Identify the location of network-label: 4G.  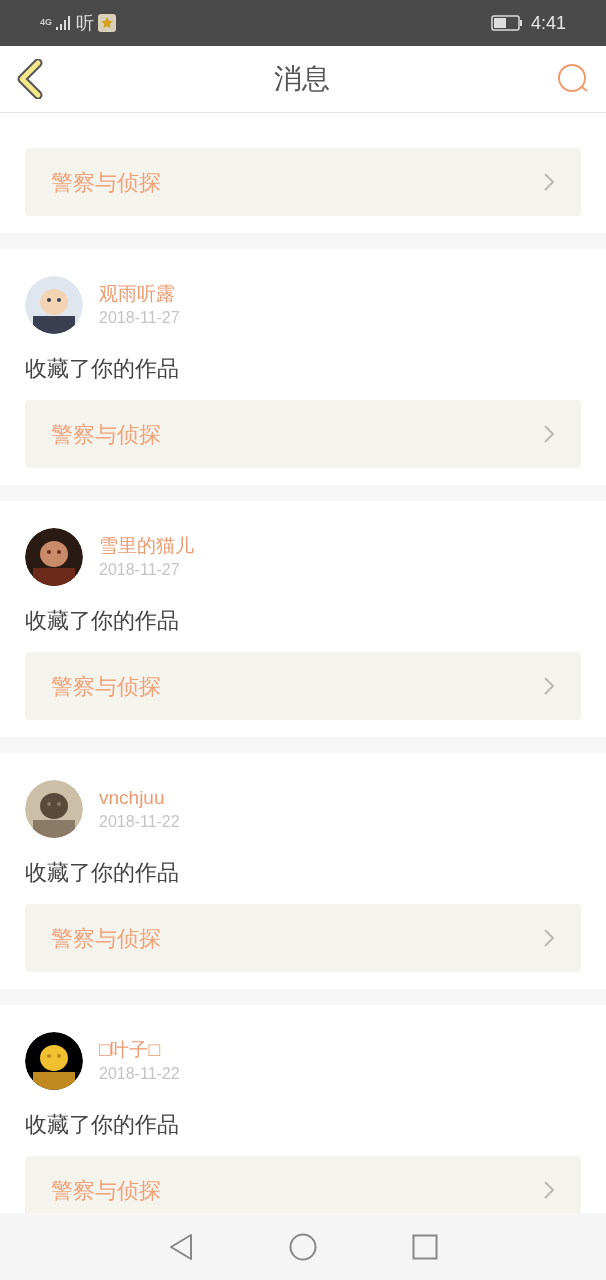
(46, 23).